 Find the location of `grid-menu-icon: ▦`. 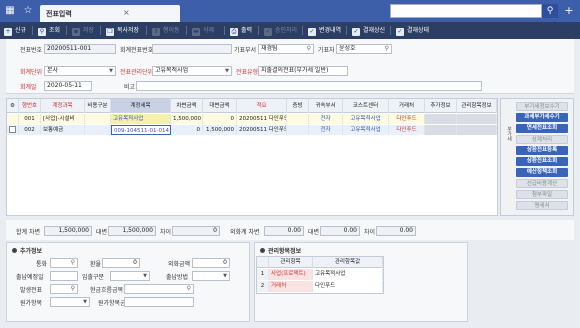

grid-menu-icon: ▦ is located at coordinates (10, 11).